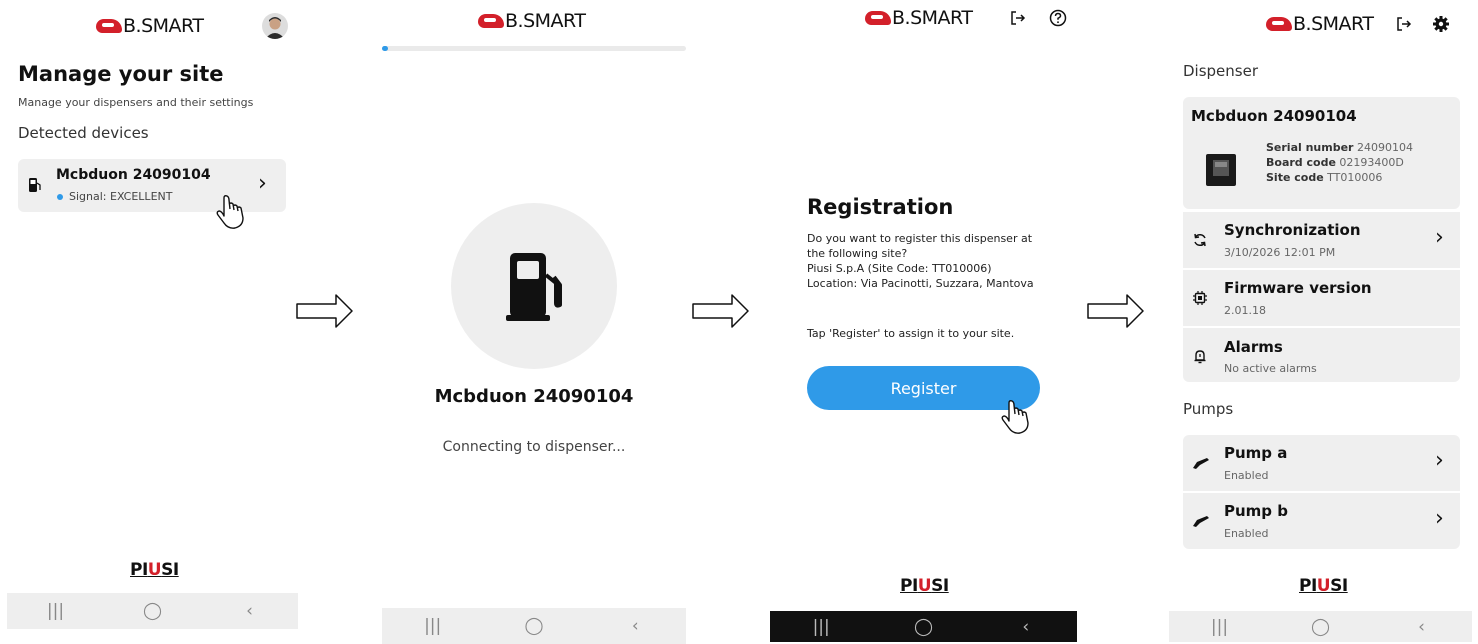  I want to click on avatar-icon, so click(275, 28).